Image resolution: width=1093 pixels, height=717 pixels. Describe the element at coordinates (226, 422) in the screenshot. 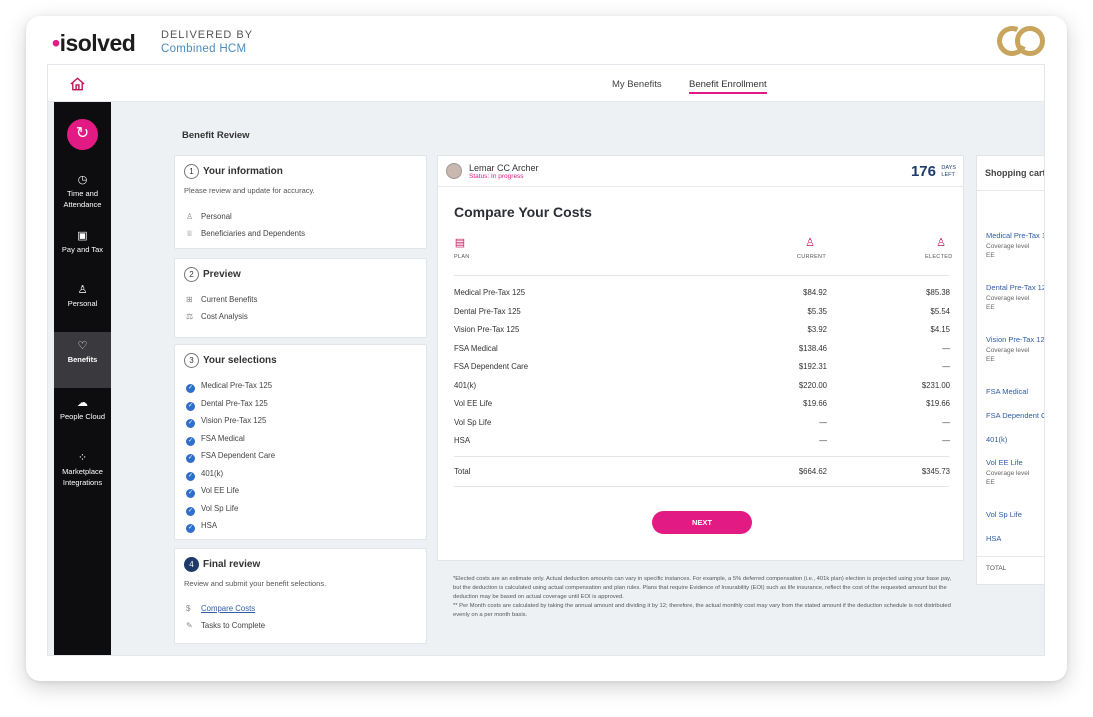

I see `selection-item: ✓ Vision Pre-Tax 125` at that location.